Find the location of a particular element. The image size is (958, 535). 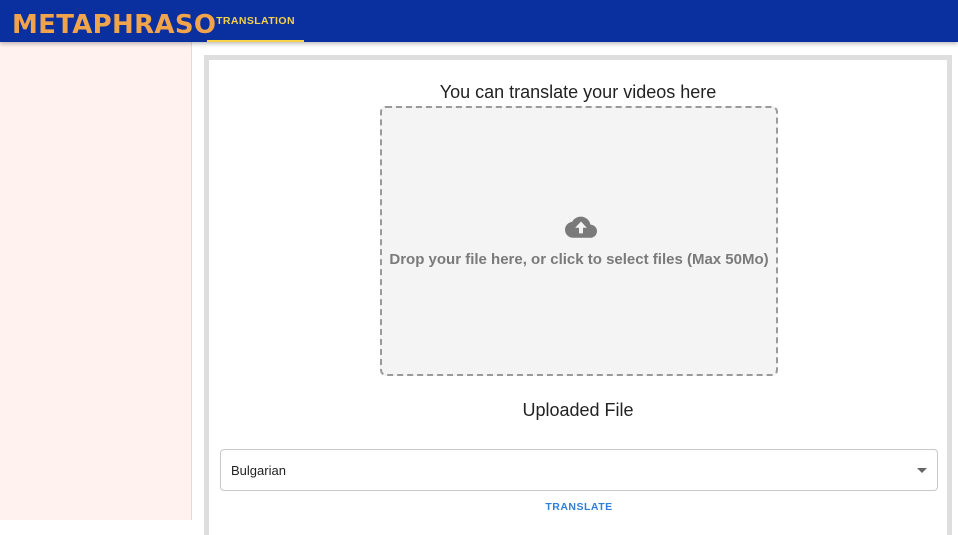

language-select-value: Bulgarian is located at coordinates (258, 470).